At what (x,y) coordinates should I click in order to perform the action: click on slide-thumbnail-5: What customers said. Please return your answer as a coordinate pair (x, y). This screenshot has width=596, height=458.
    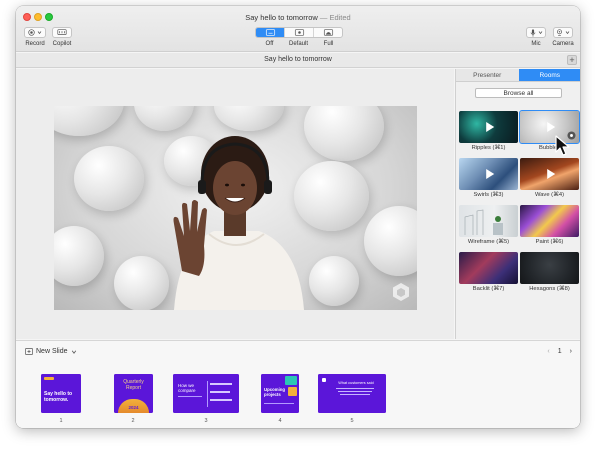
    Looking at the image, I should click on (352, 393).